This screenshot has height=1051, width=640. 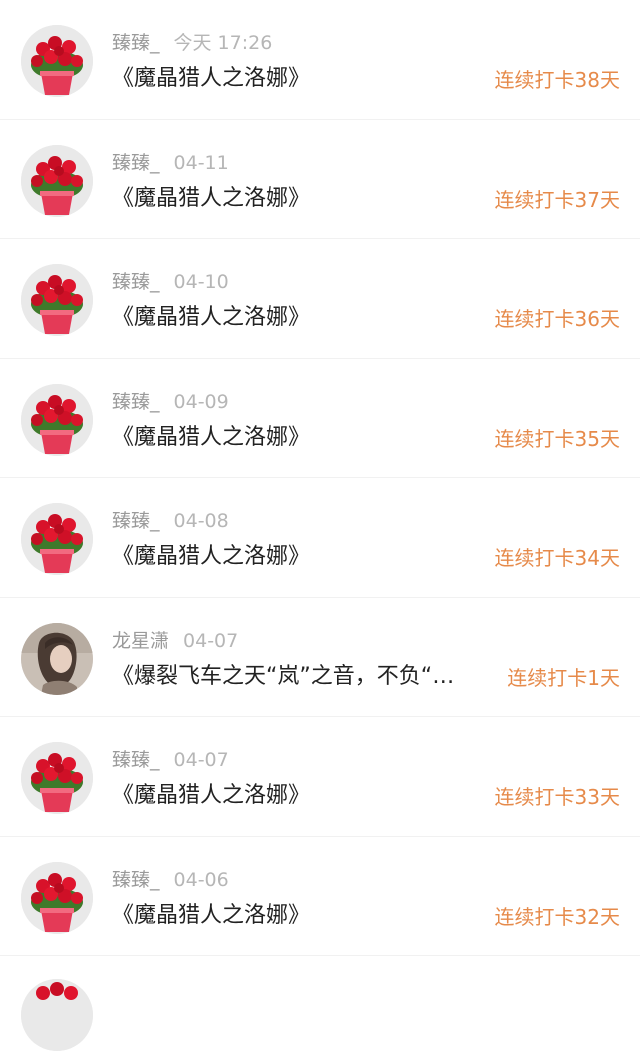 What do you see at coordinates (320, 1003) in the screenshot?
I see `list-item-partial` at bounding box center [320, 1003].